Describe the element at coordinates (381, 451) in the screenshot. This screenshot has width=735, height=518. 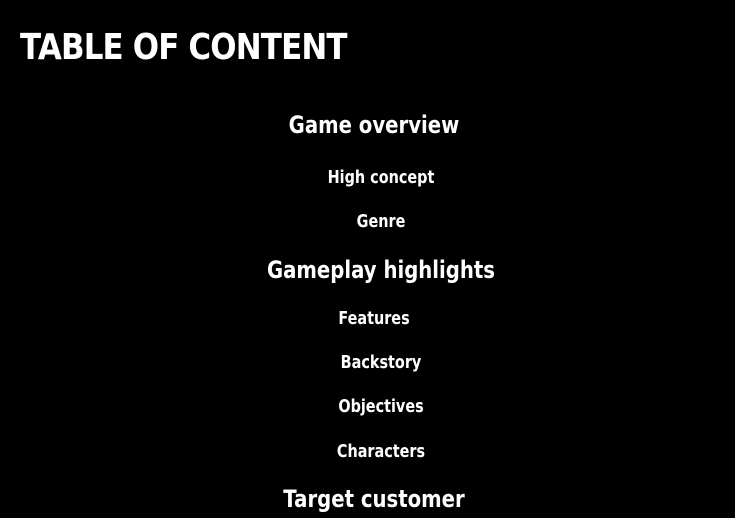
I see `toc-item-characters: Characters` at that location.